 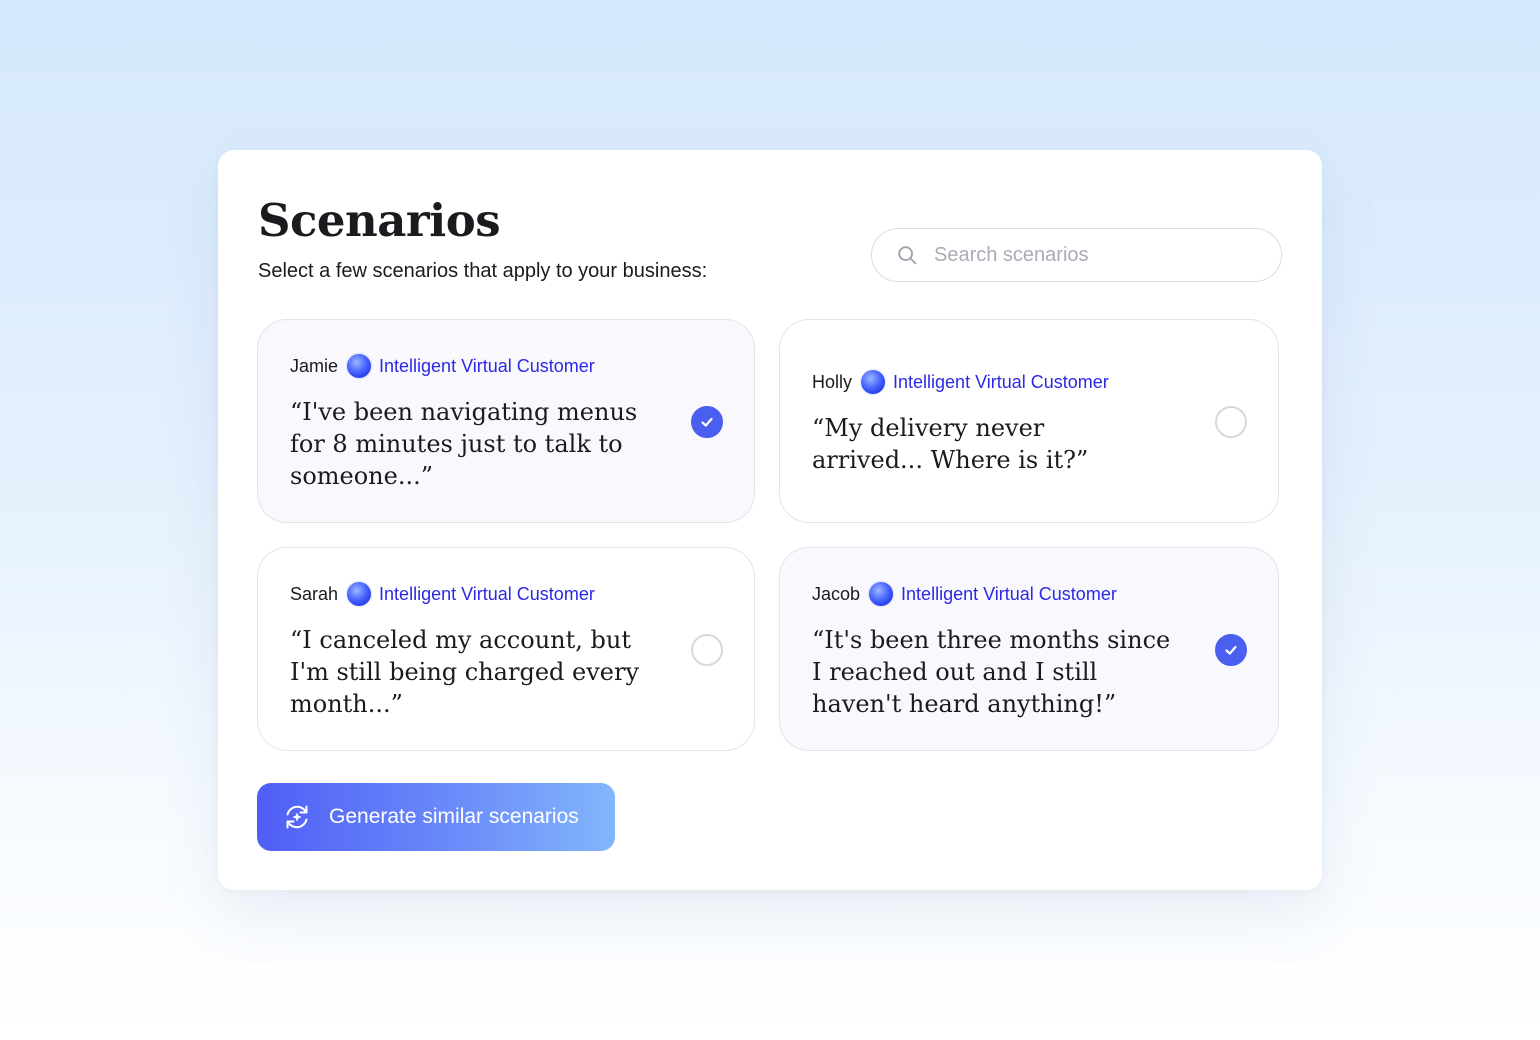 I want to click on card-header: Jamie Intelligent Virtual Customer, so click(x=442, y=366).